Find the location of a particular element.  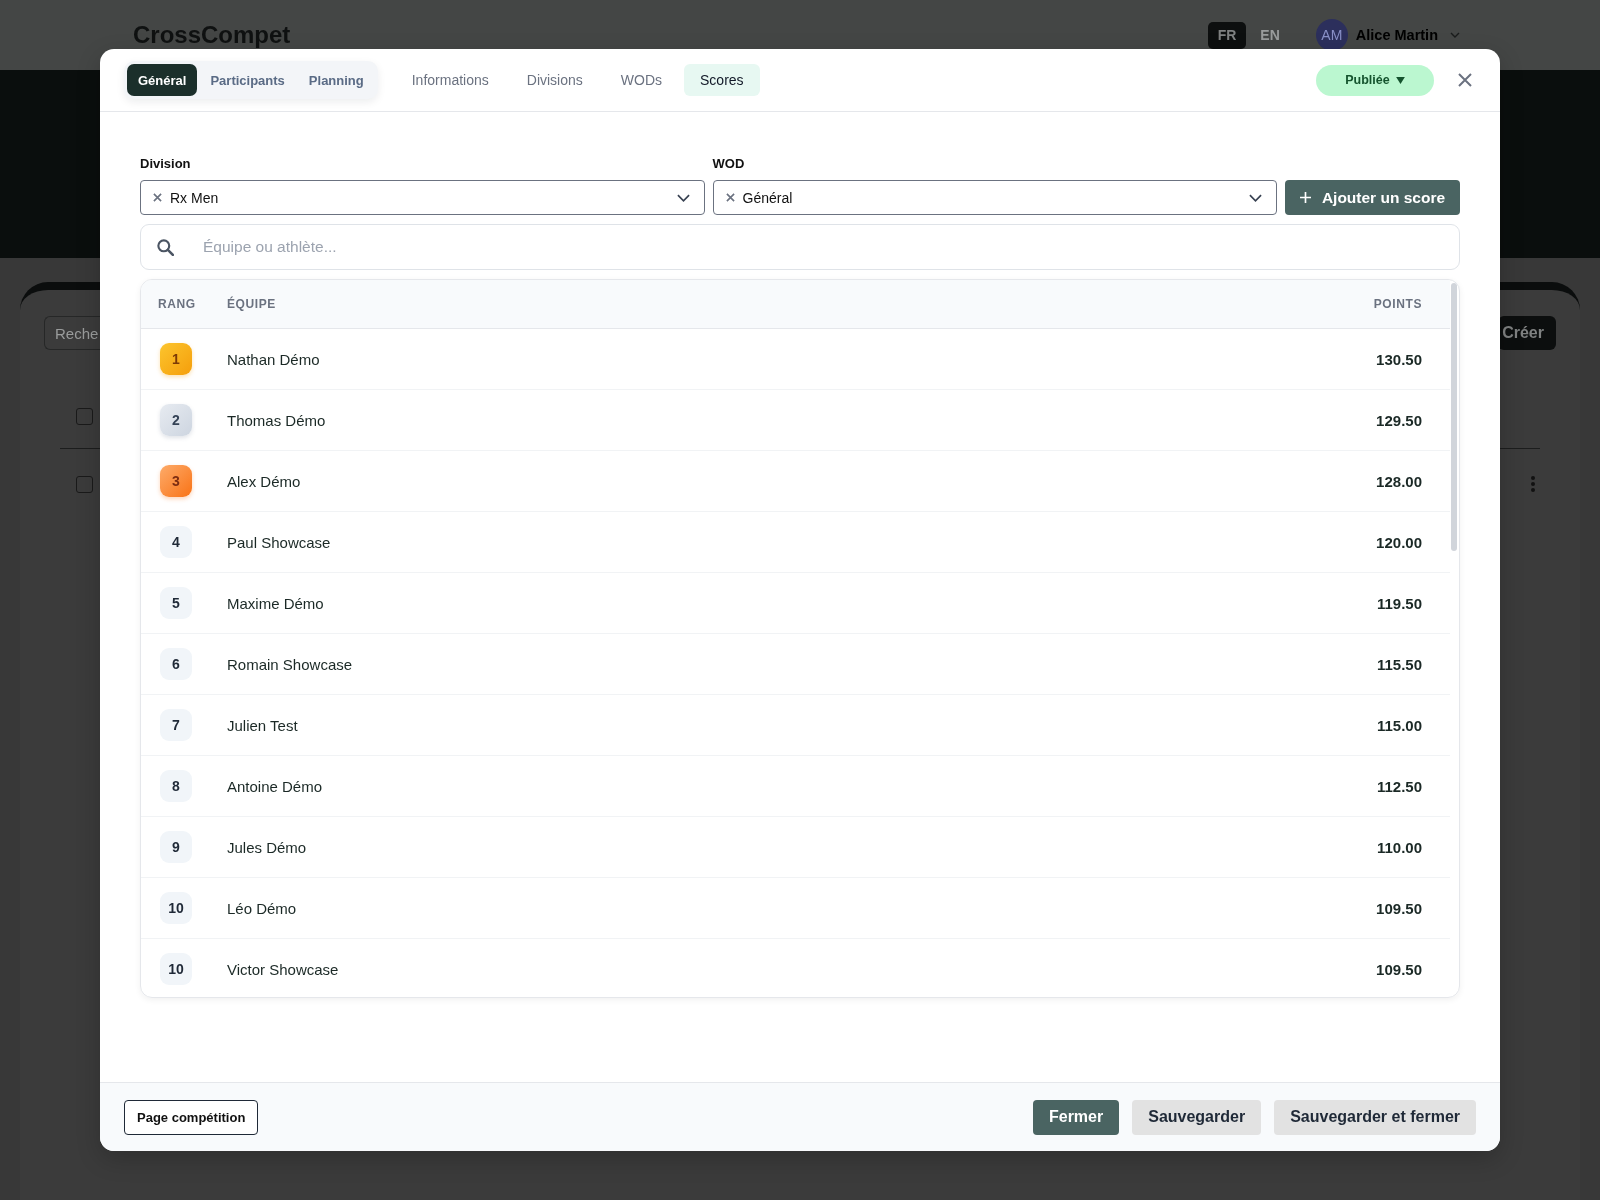

select-field: Général is located at coordinates (994, 197).